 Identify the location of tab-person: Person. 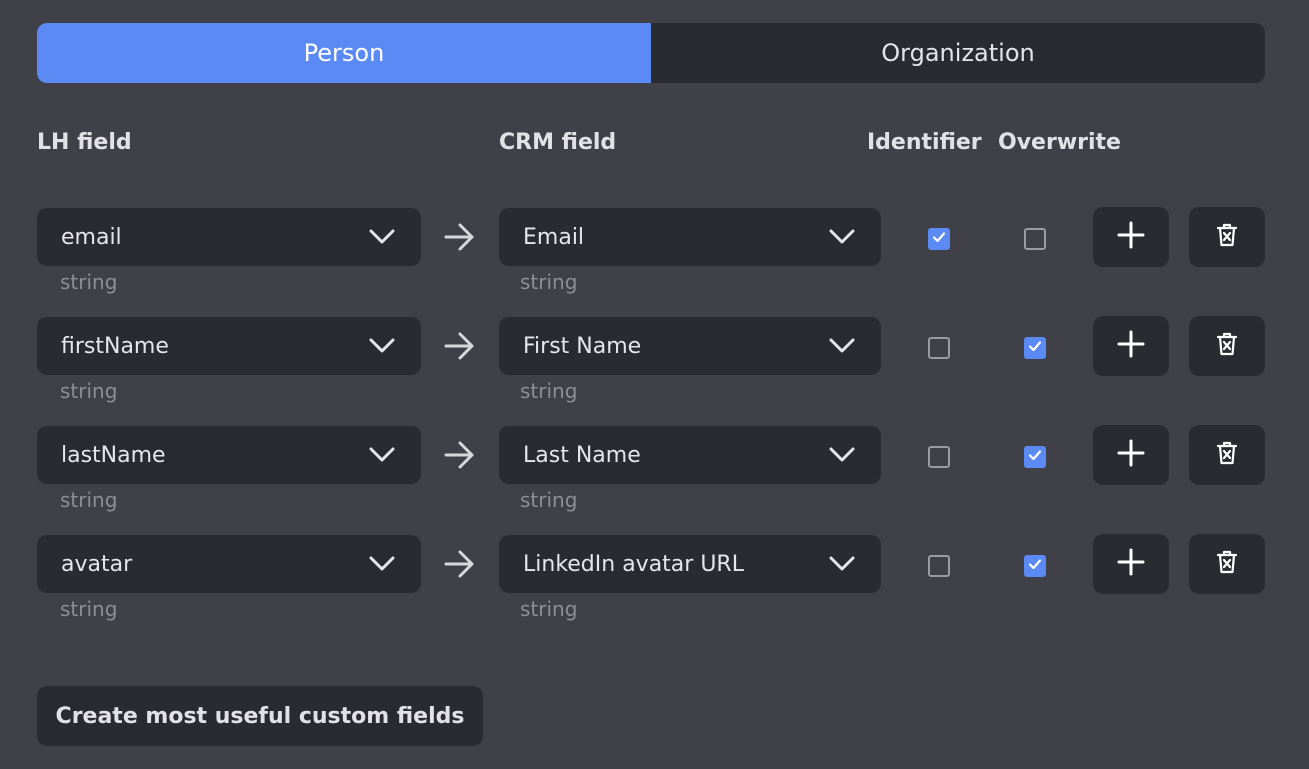
(344, 53).